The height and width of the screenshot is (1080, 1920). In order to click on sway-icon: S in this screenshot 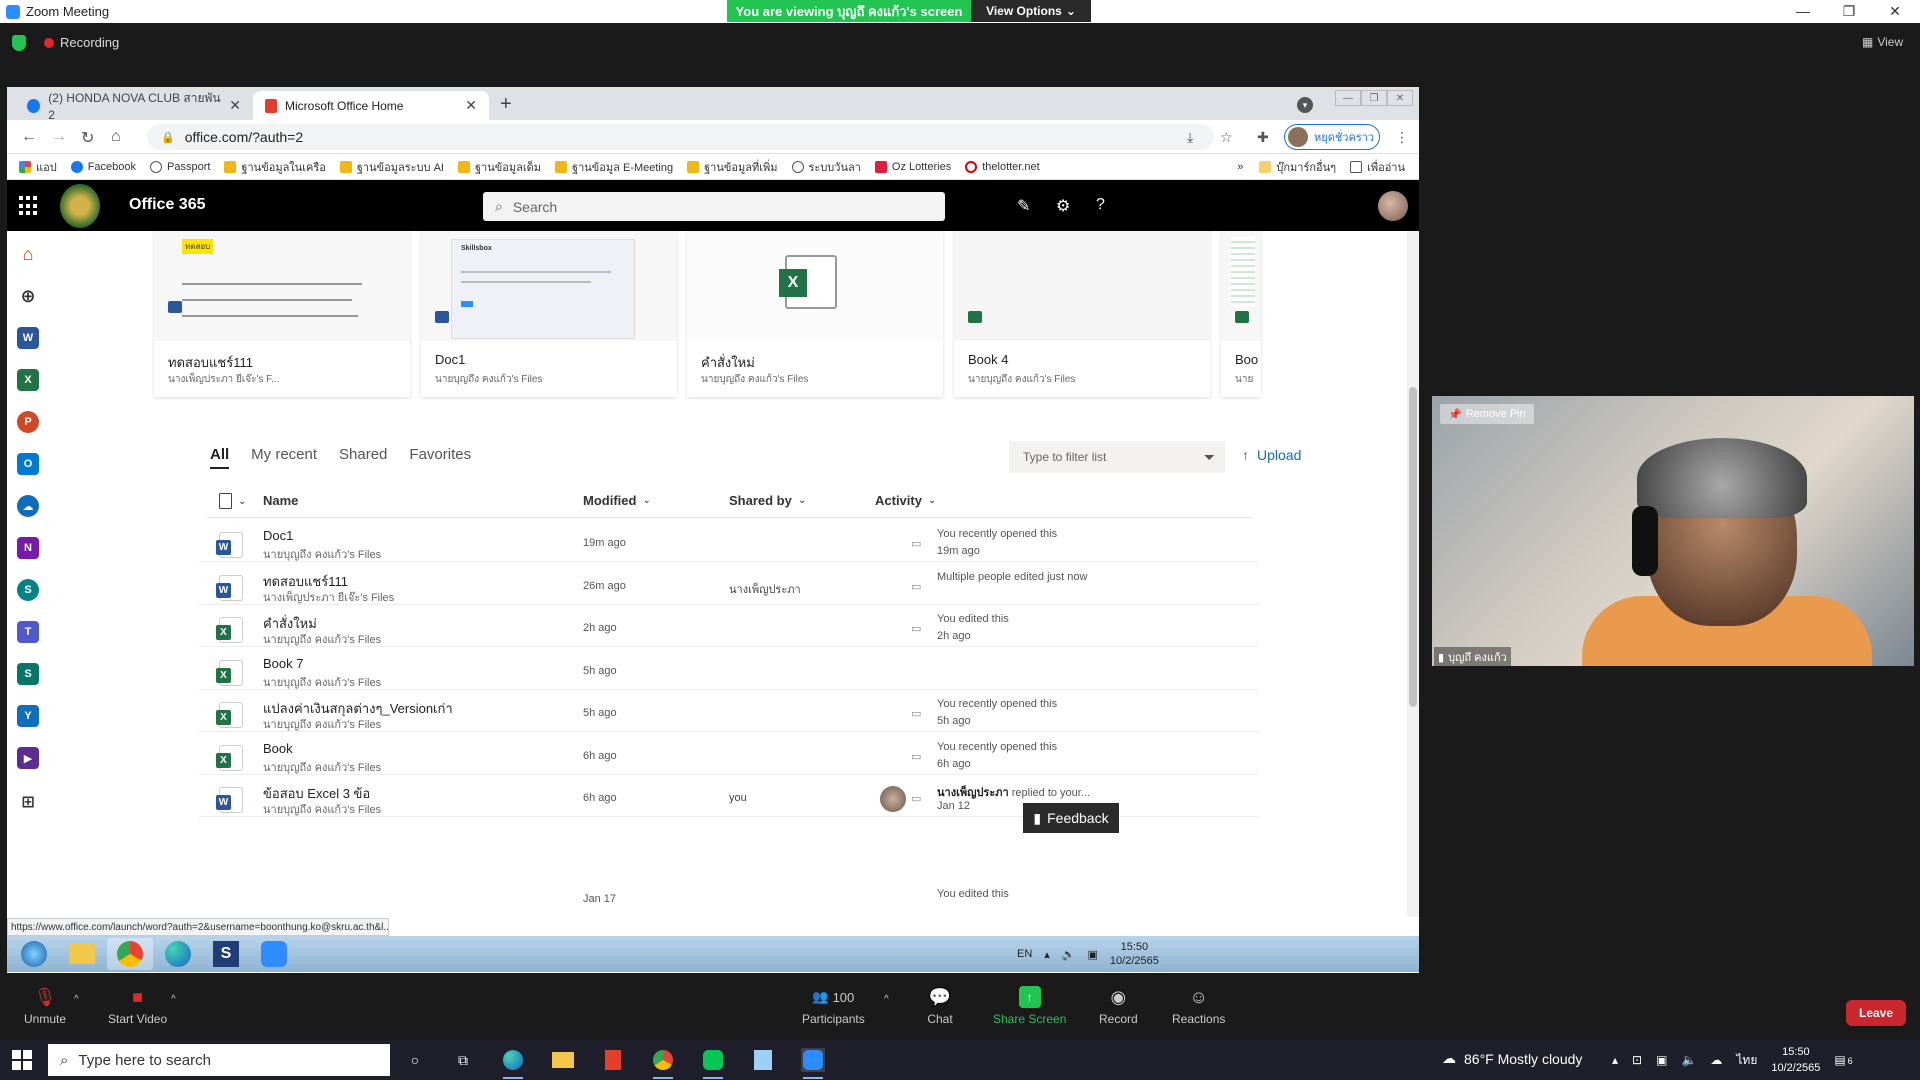, I will do `click(28, 674)`.